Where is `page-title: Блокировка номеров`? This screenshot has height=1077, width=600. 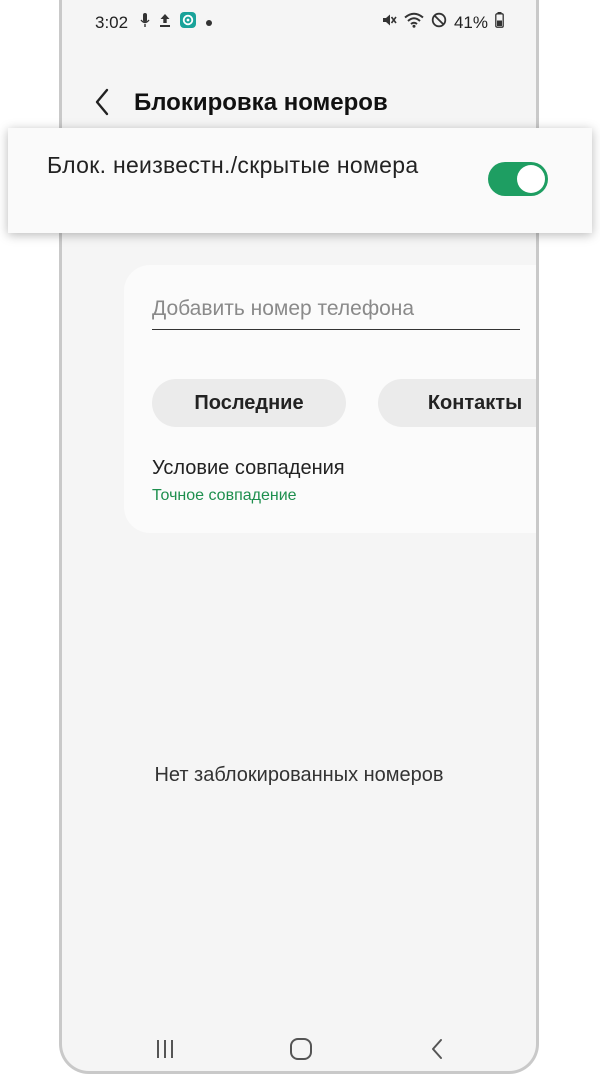
page-title: Блокировка номеров is located at coordinates (261, 102).